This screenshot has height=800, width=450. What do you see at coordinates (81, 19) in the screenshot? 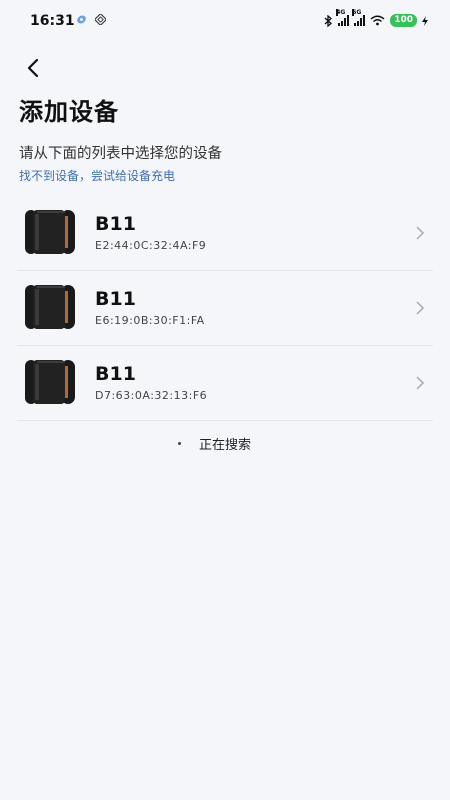
I see `app-notification-icon` at bounding box center [81, 19].